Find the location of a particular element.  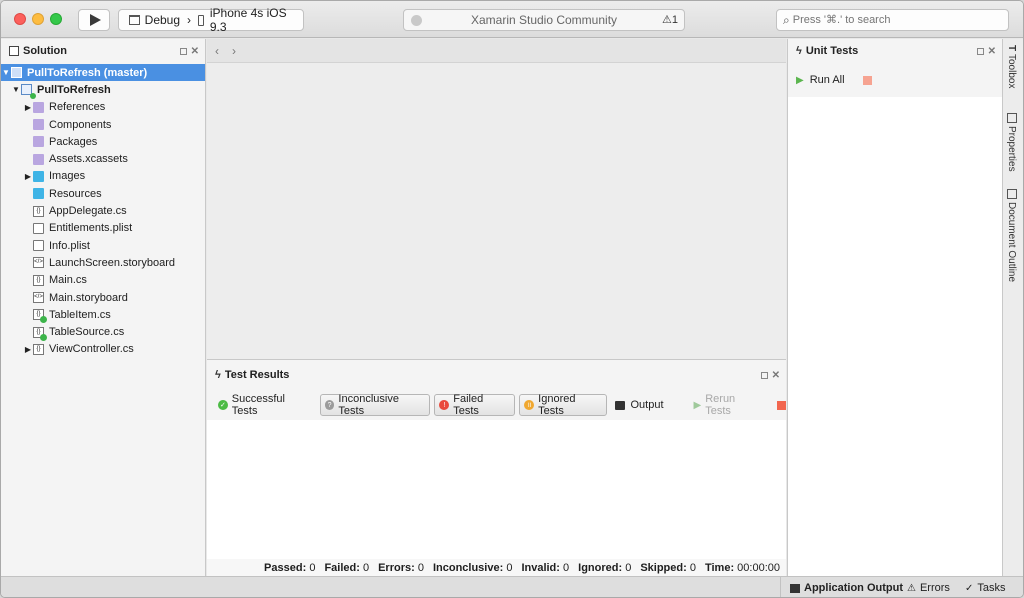

tree-item-entitlements: Entitlements.plist is located at coordinates (103, 228).